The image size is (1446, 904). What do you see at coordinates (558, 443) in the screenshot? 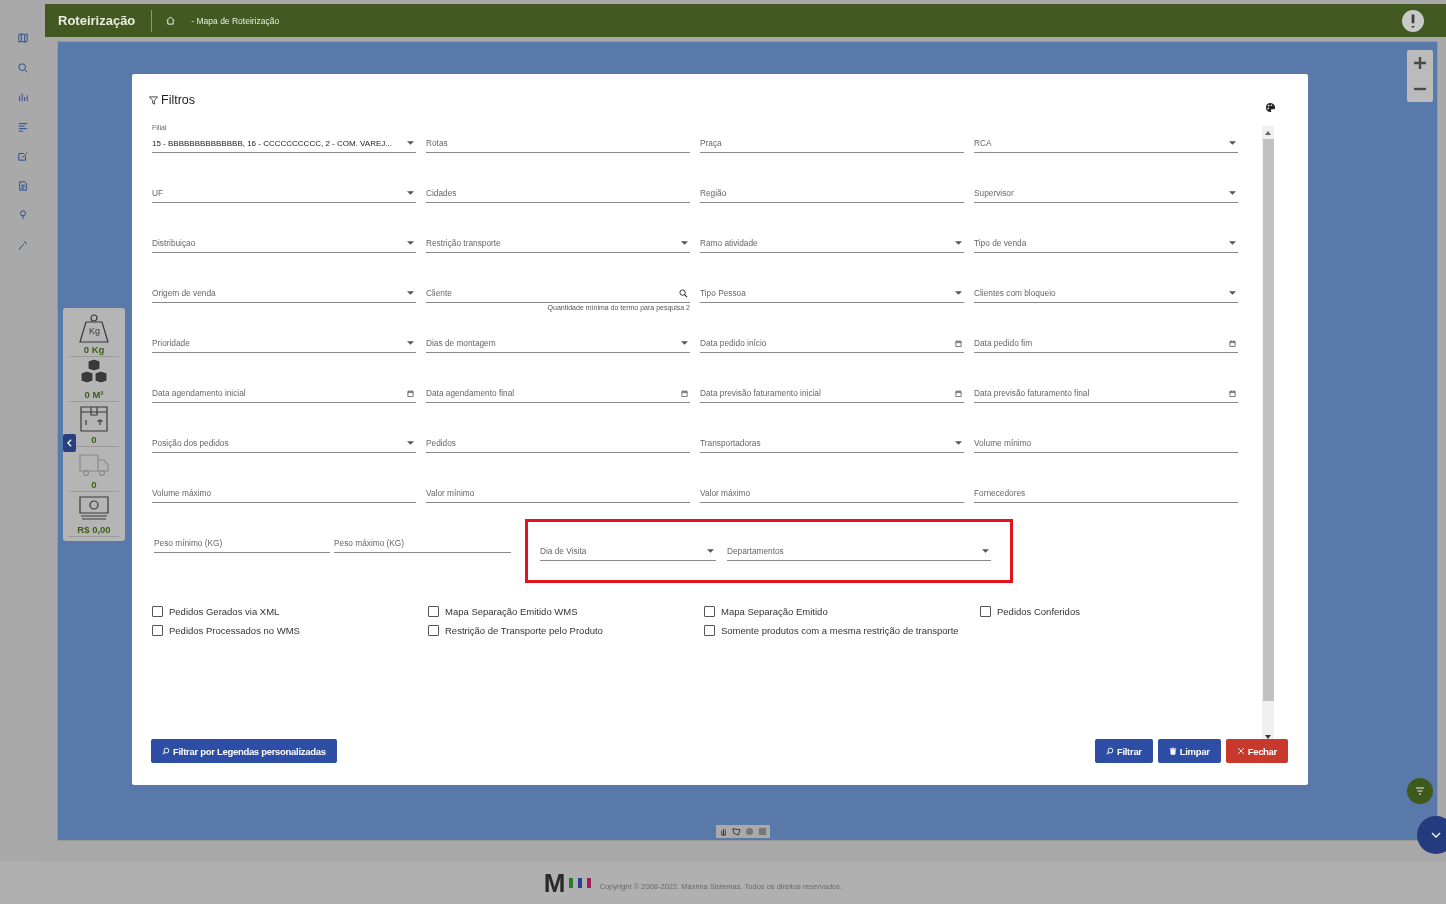
I see `input-field: Pedidos` at bounding box center [558, 443].